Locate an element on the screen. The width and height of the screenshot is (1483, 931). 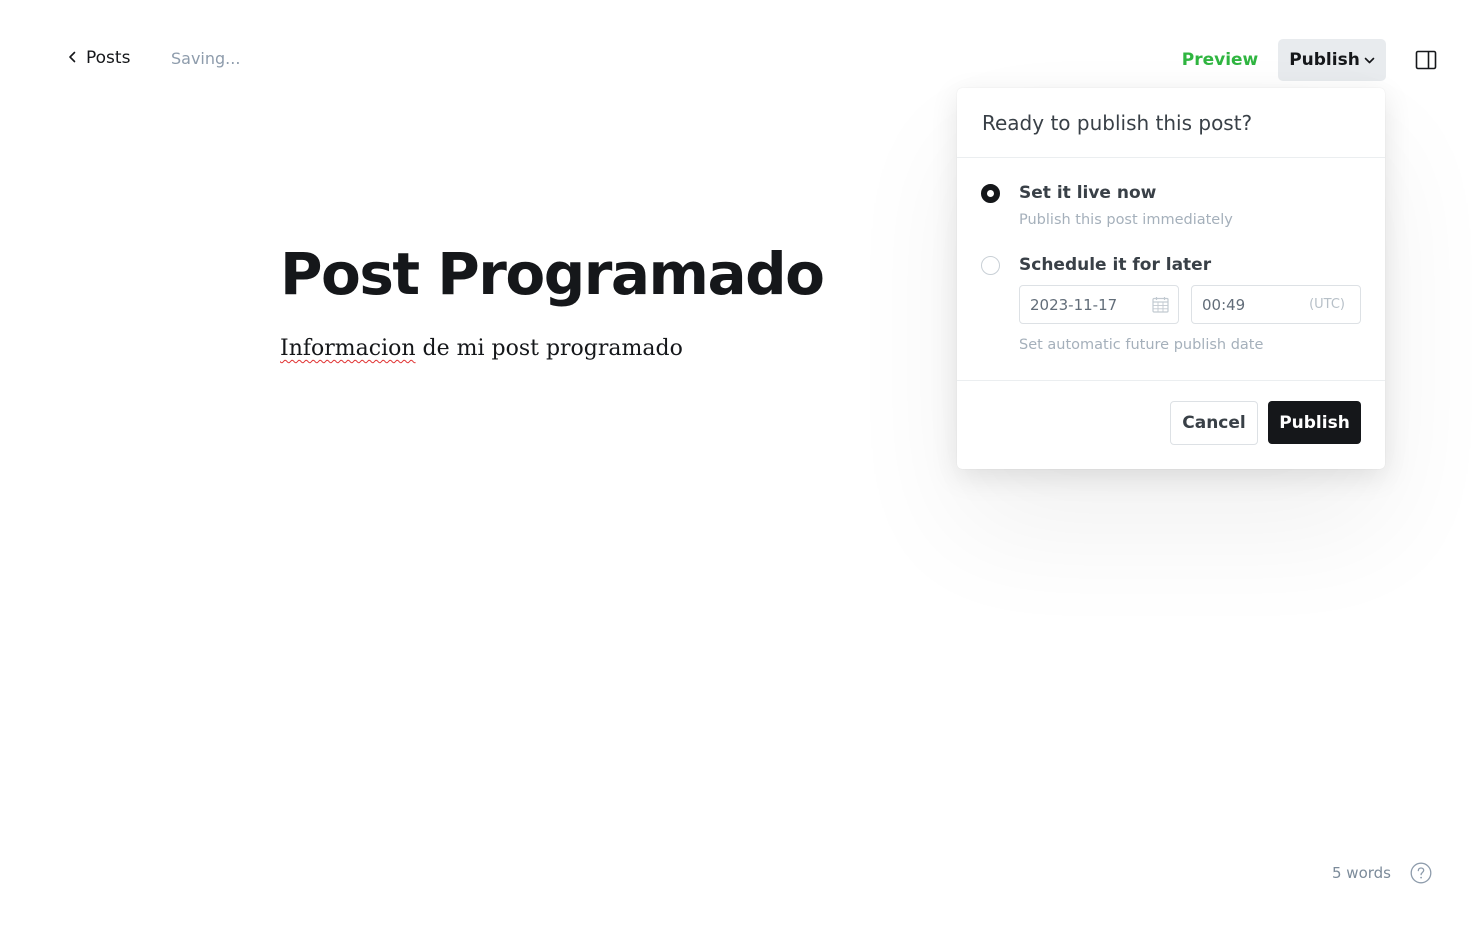
help-circle-icon is located at coordinates (1421, 873).